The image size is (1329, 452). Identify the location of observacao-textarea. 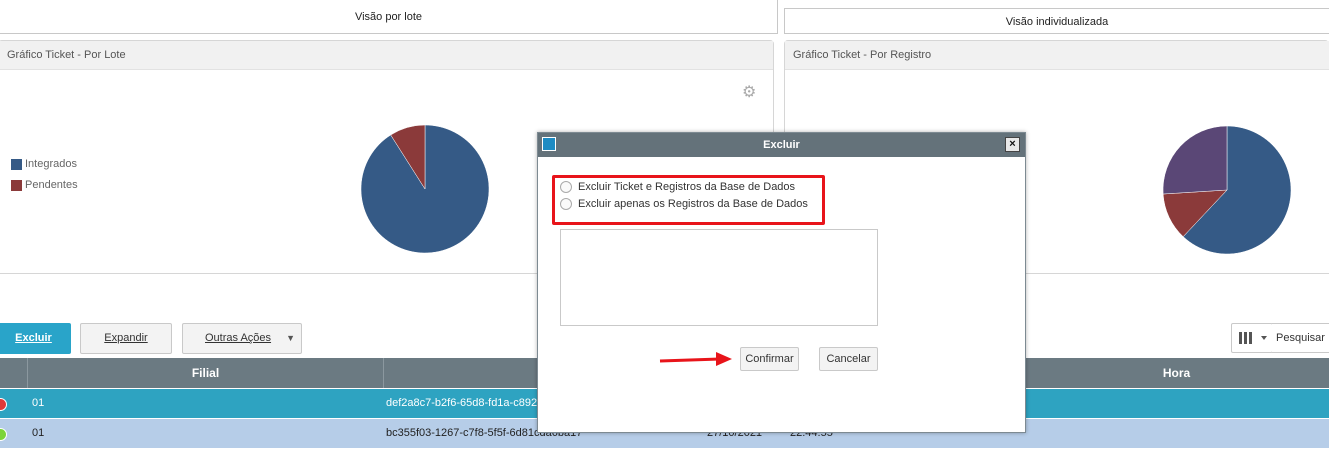
(719, 277).